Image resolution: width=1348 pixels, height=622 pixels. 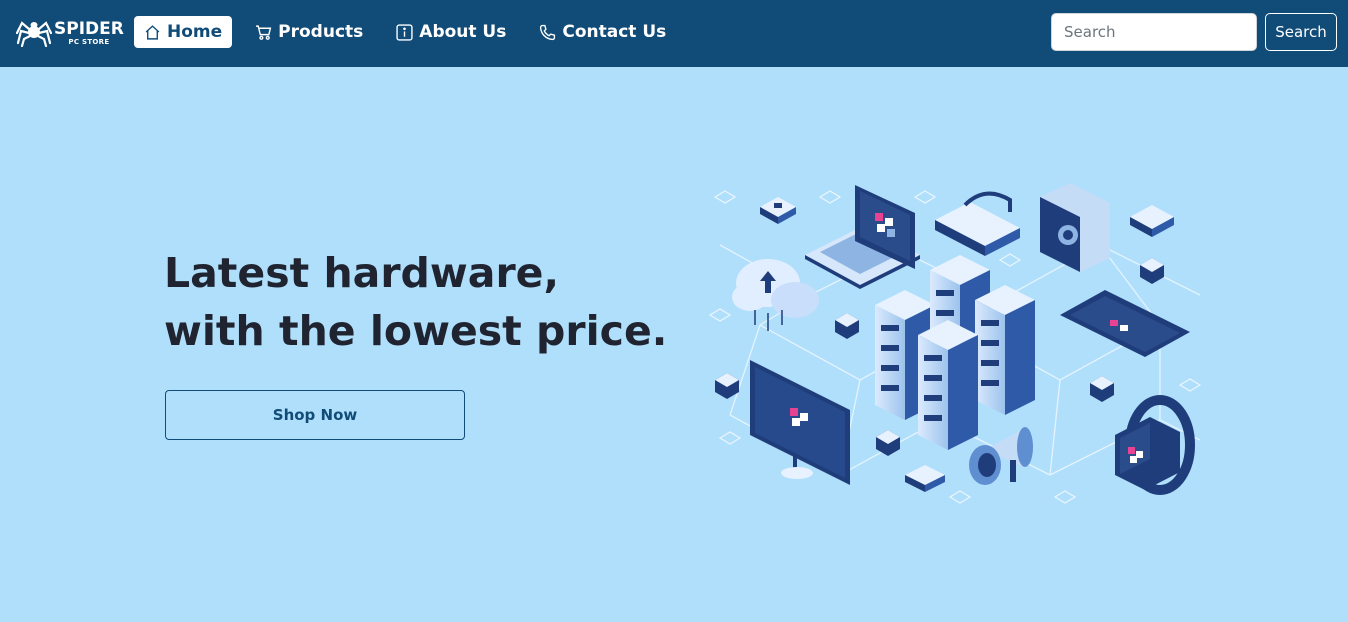 I want to click on nav-item-label: Products, so click(x=321, y=32).